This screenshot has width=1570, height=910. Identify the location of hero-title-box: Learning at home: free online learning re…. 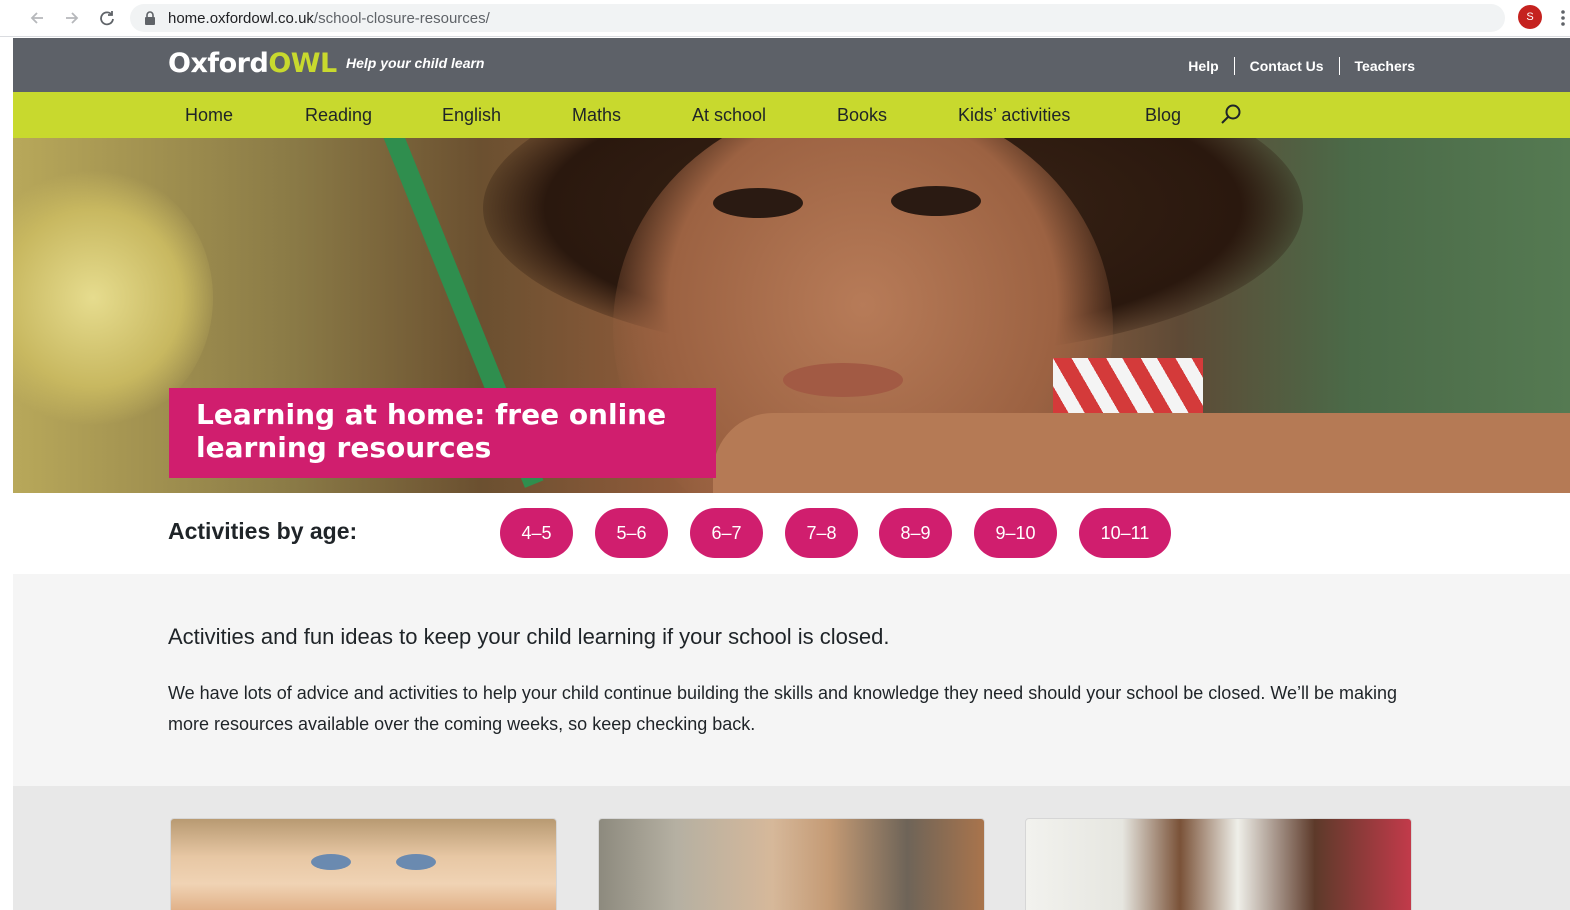
(442, 433).